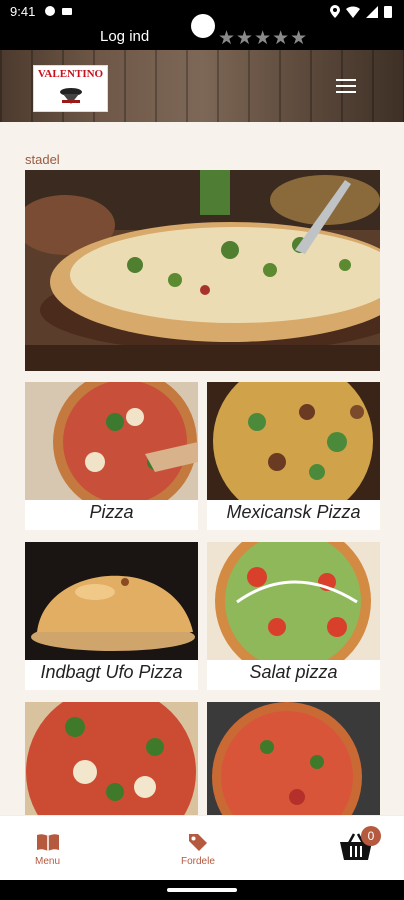 This screenshot has height=900, width=404. I want to click on category-label: Salat pizza, so click(293, 672).